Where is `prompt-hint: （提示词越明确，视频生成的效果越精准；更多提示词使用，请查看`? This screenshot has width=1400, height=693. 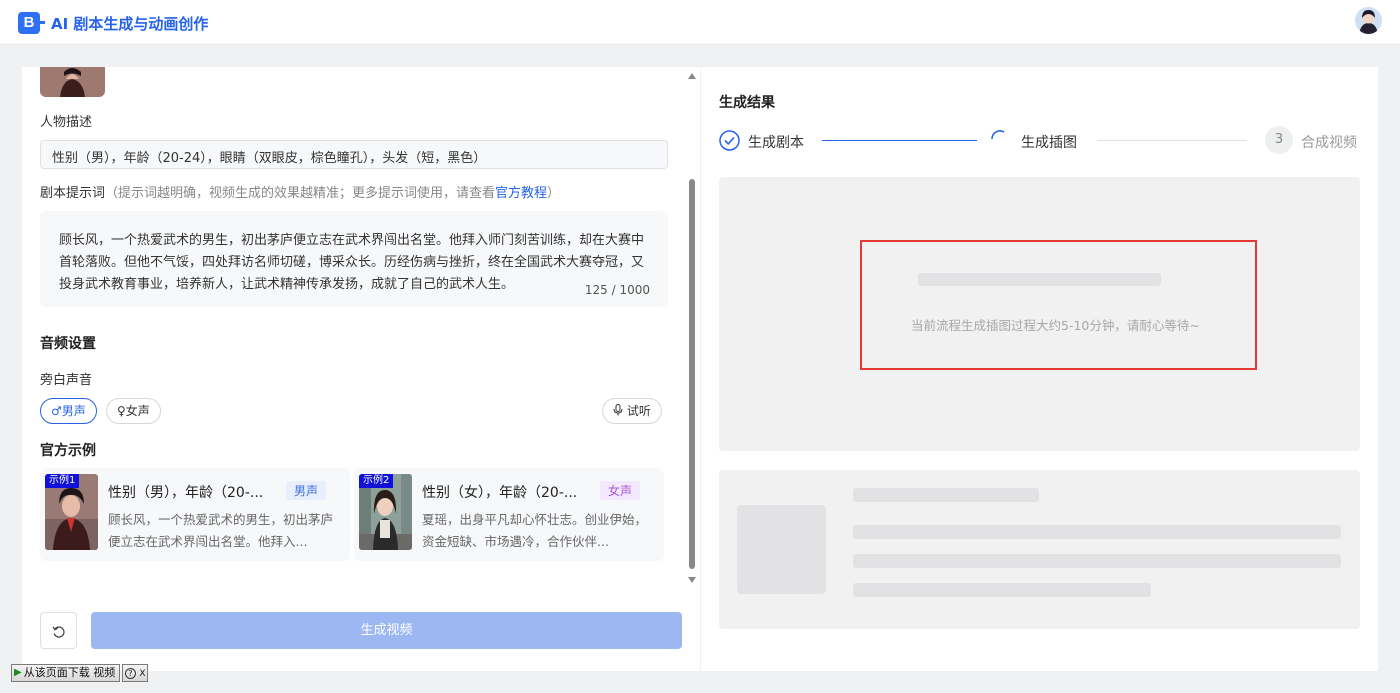 prompt-hint: （提示词越明确，视频生成的效果越精准；更多提示词使用，请查看 is located at coordinates (300, 193).